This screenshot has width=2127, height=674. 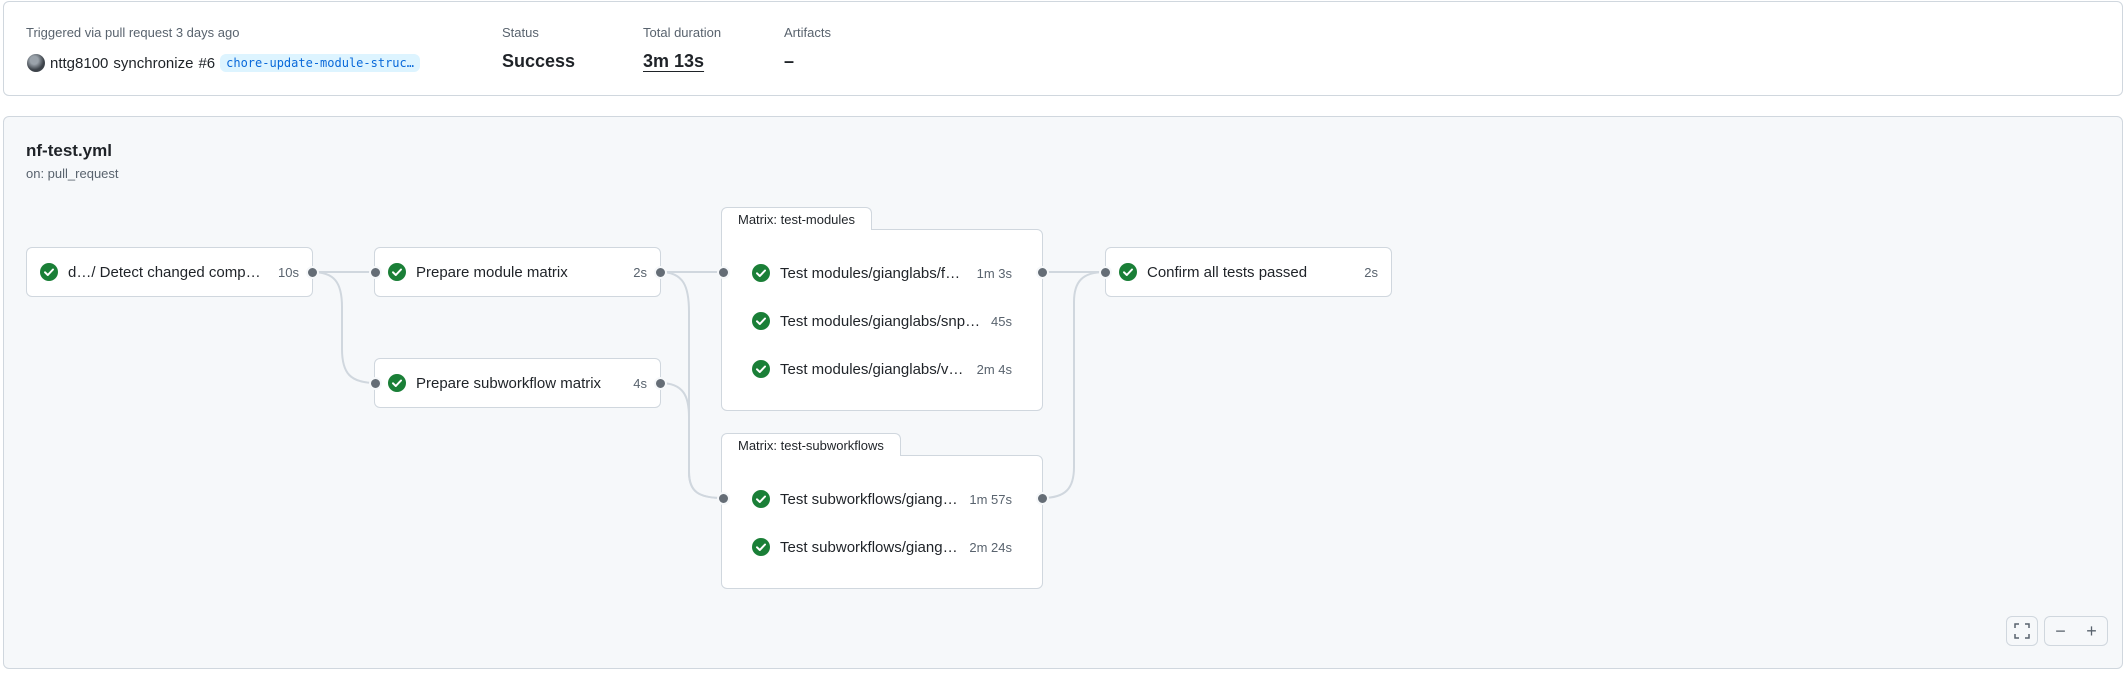 What do you see at coordinates (375, 383) in the screenshot?
I see `port-subwf-in` at bounding box center [375, 383].